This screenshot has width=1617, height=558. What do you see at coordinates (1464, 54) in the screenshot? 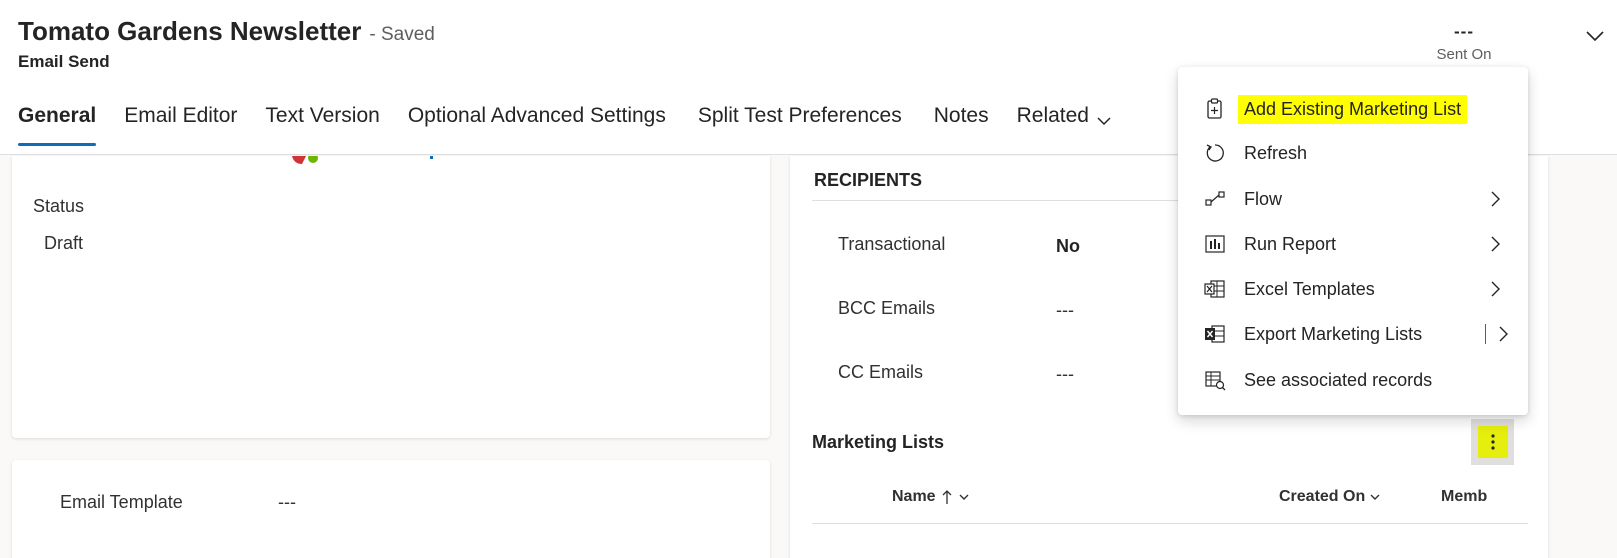
I see `sent-on-label: Sent On` at bounding box center [1464, 54].